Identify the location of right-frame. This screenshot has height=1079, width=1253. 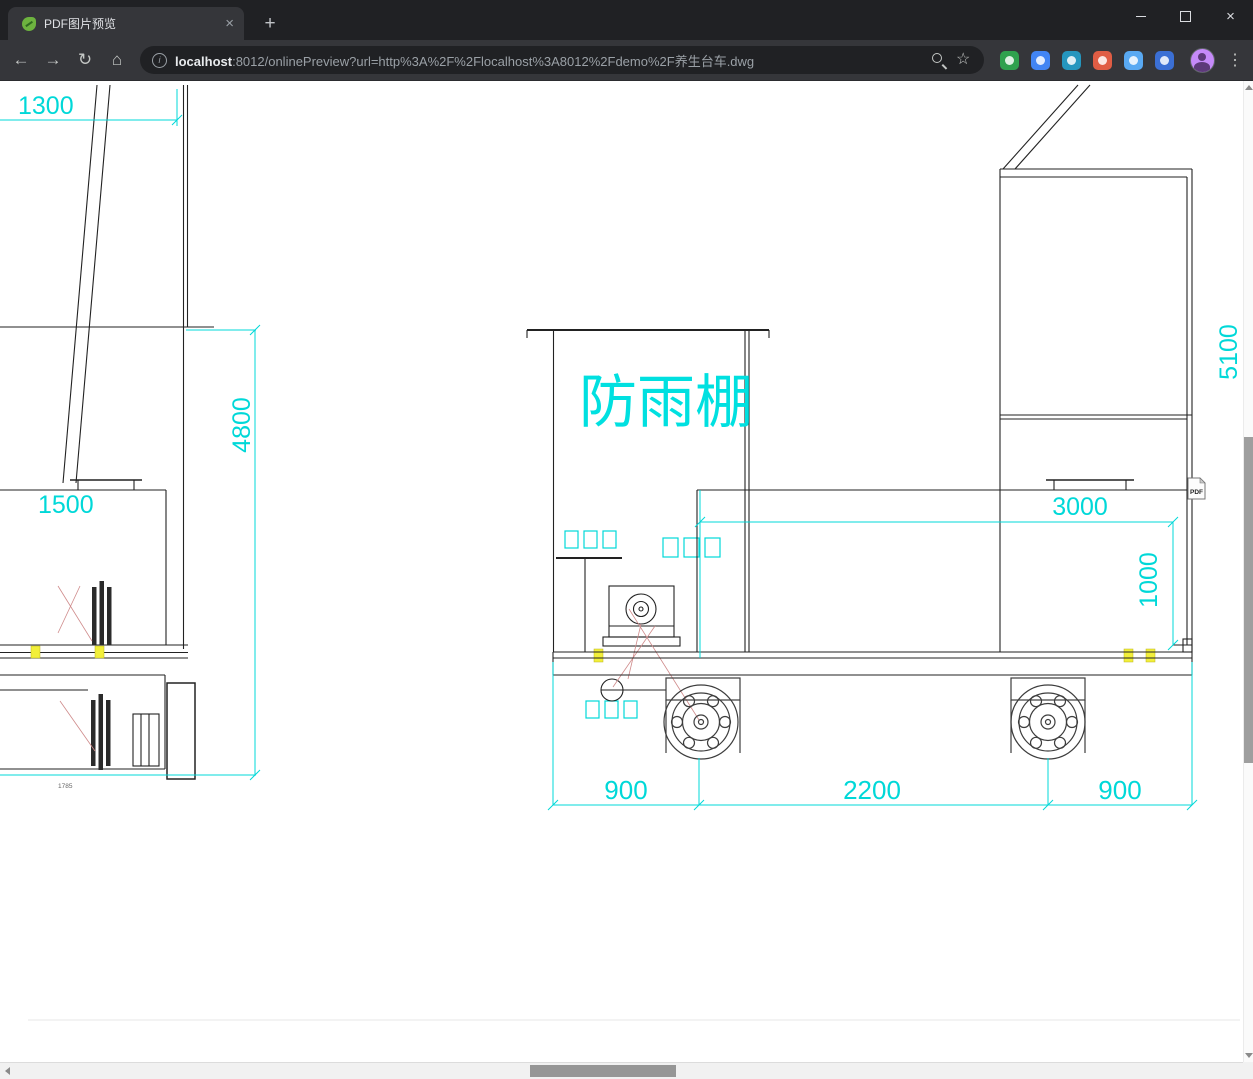
(1096, 368).